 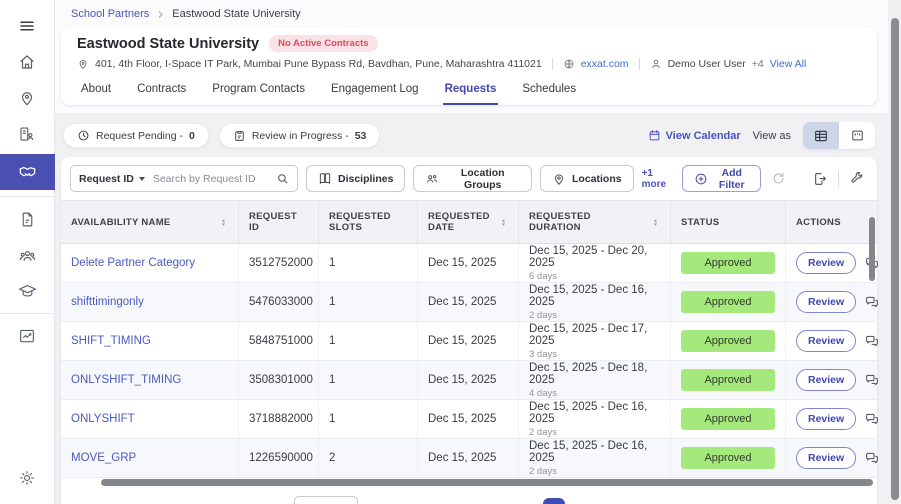 What do you see at coordinates (587, 178) in the screenshot?
I see `locations-filter-button: Locations` at bounding box center [587, 178].